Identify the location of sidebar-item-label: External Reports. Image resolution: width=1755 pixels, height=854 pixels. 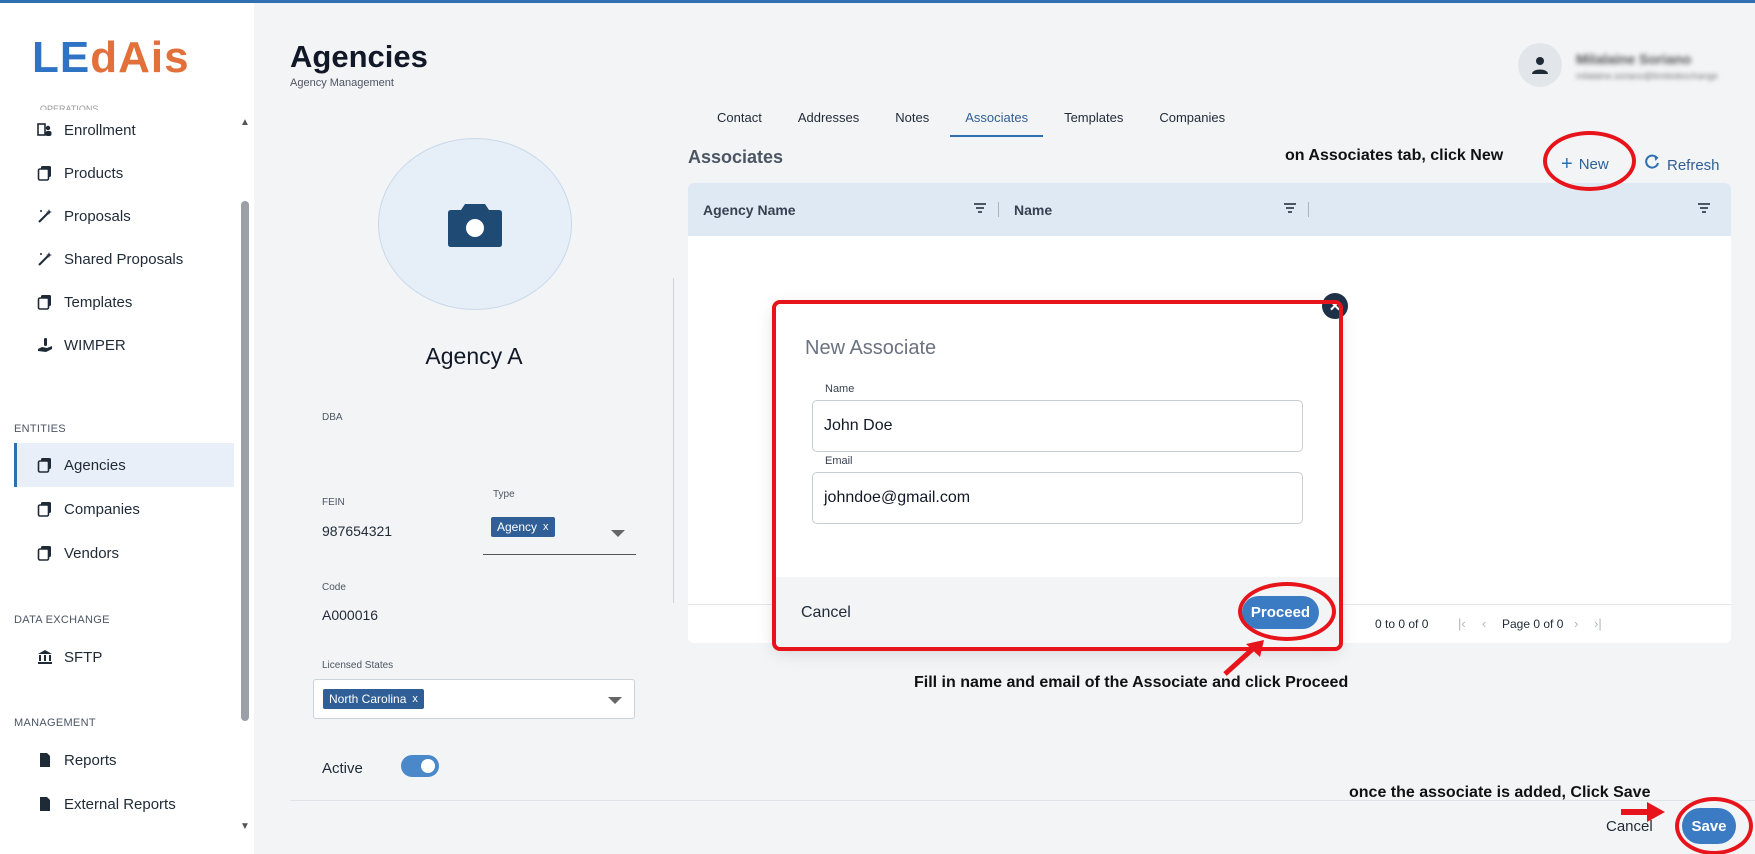
(120, 804).